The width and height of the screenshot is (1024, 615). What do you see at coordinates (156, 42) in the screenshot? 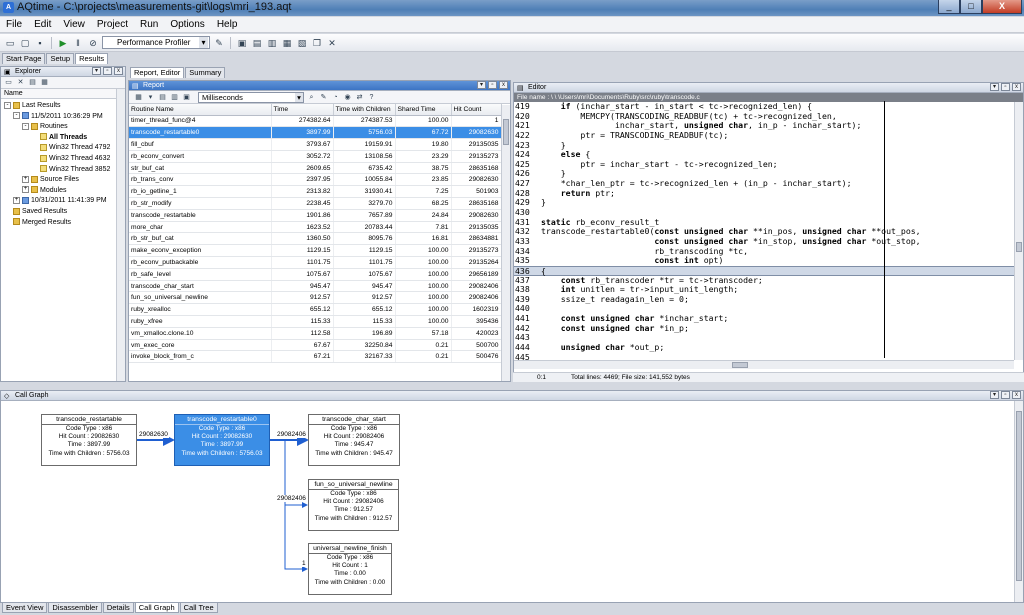
I see `profiler-select: Performance Profiler` at bounding box center [156, 42].